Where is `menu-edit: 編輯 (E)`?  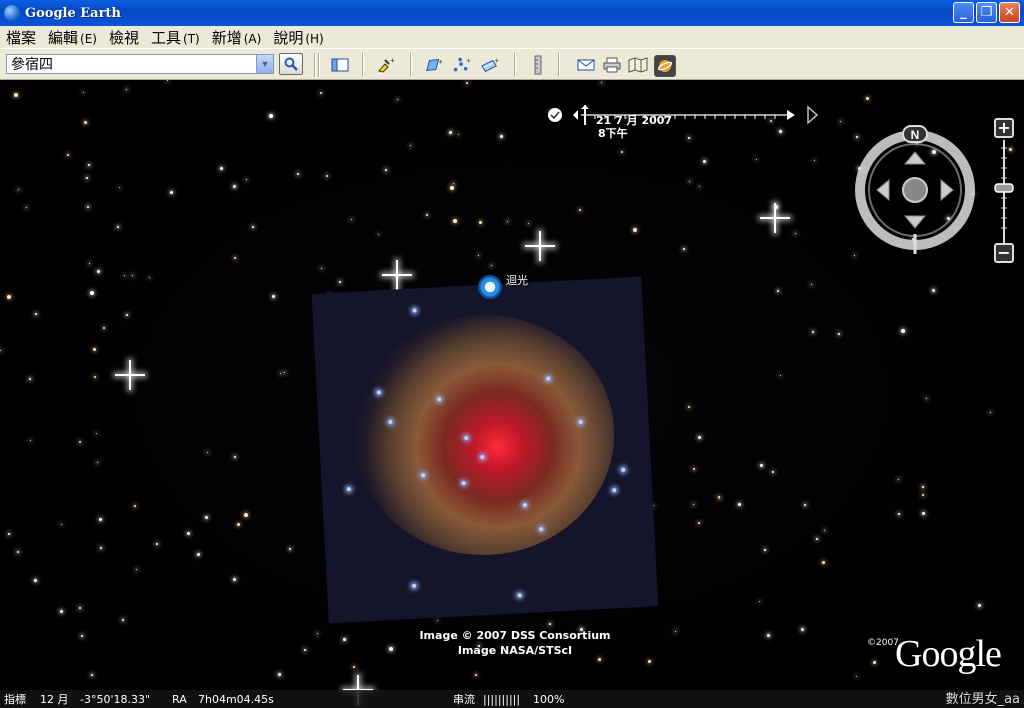
menu-edit: 編輯 (E) is located at coordinates (72, 37).